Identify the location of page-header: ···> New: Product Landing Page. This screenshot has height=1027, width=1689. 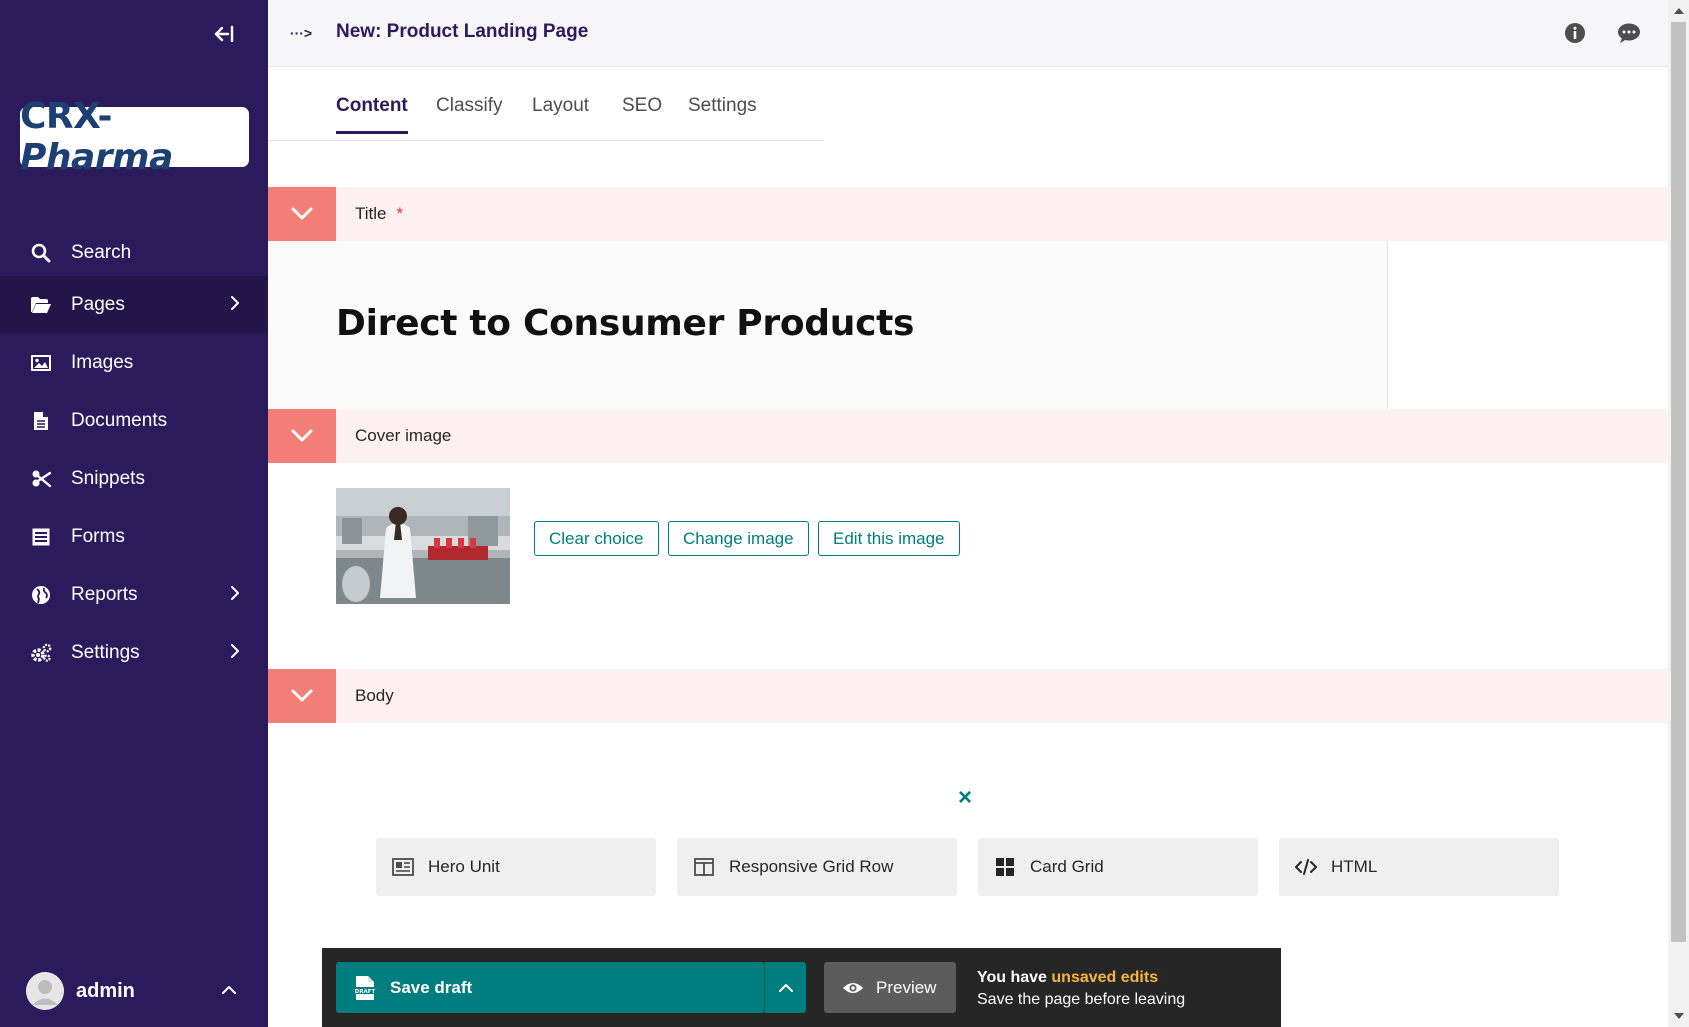
(968, 33).